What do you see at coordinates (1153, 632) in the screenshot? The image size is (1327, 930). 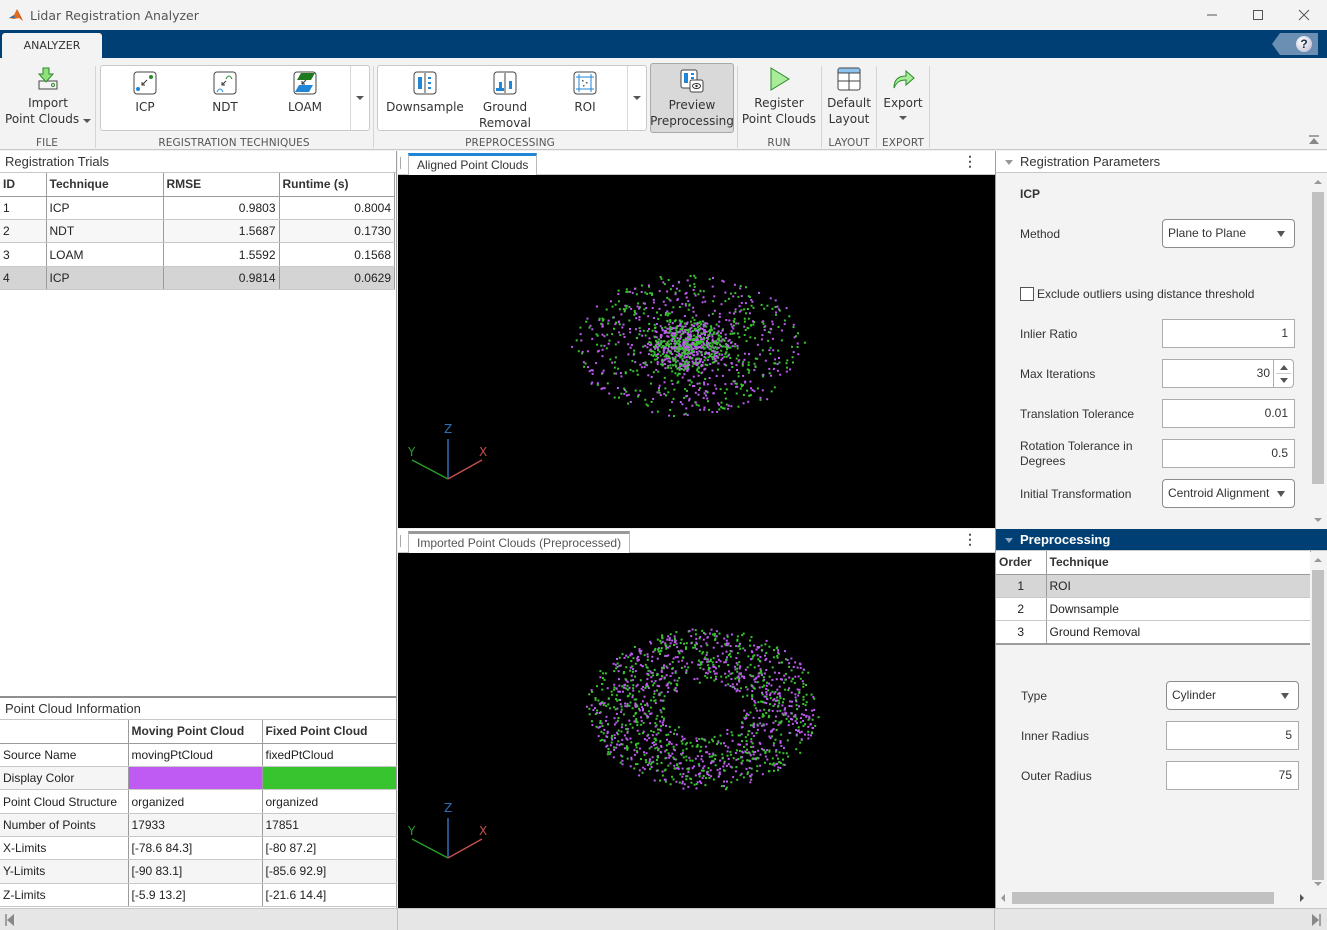 I see `table-row: 3 Ground Removal` at bounding box center [1153, 632].